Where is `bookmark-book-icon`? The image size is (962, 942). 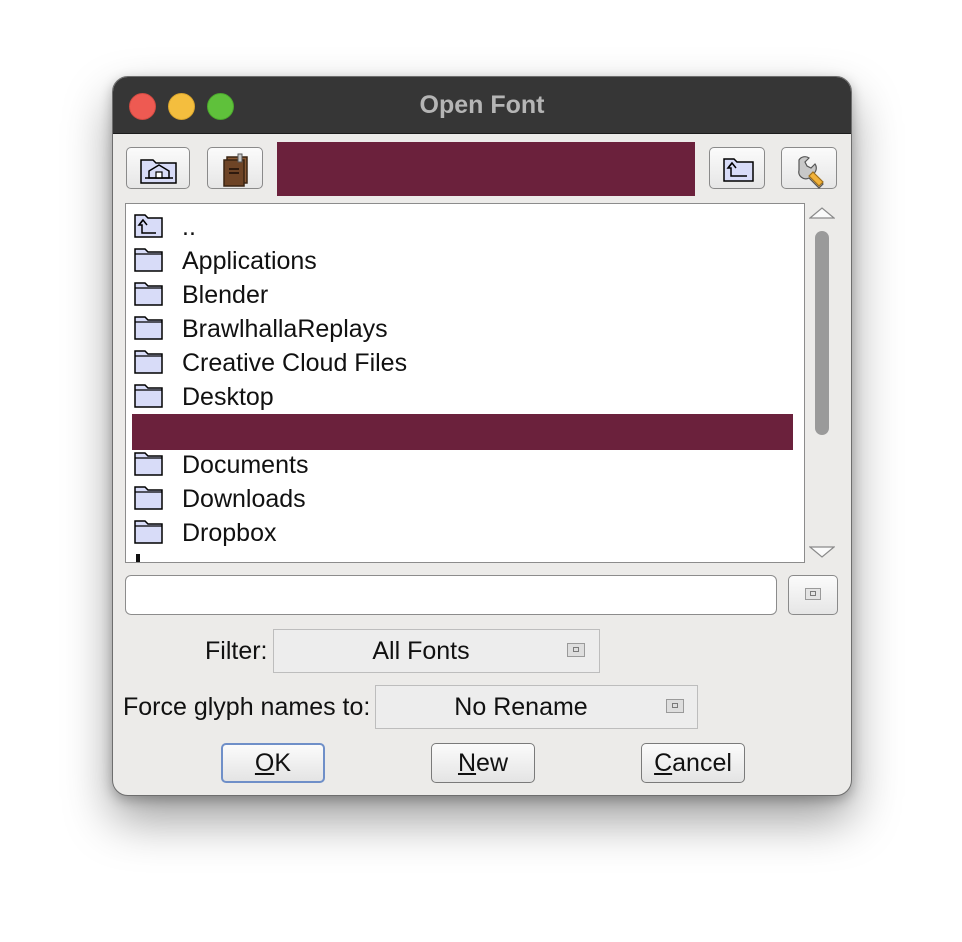 bookmark-book-icon is located at coordinates (235, 170).